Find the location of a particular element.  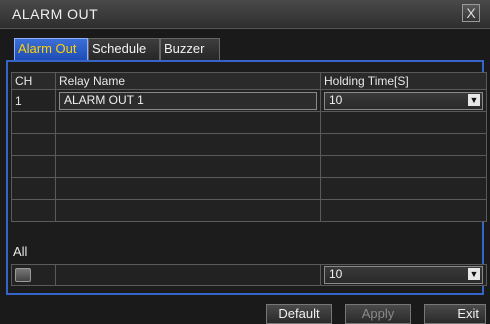

table-row: 1 ALARM OUT 1 10 ▼ is located at coordinates (249, 100).